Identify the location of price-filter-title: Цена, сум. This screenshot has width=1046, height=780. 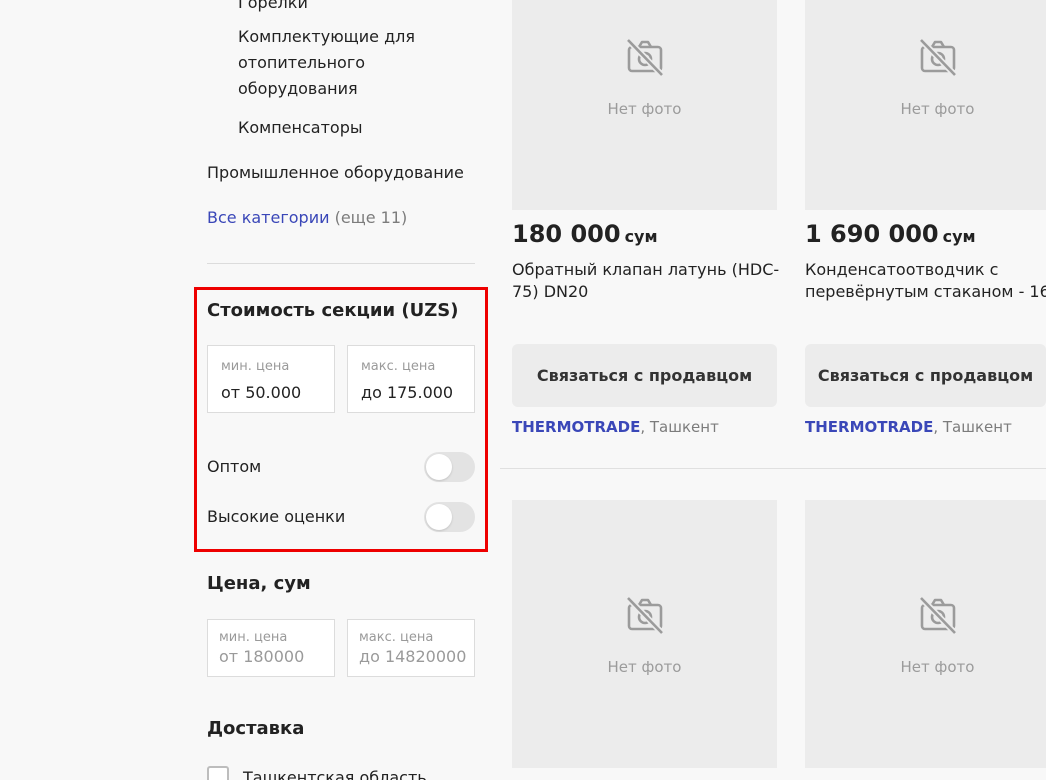
(259, 583).